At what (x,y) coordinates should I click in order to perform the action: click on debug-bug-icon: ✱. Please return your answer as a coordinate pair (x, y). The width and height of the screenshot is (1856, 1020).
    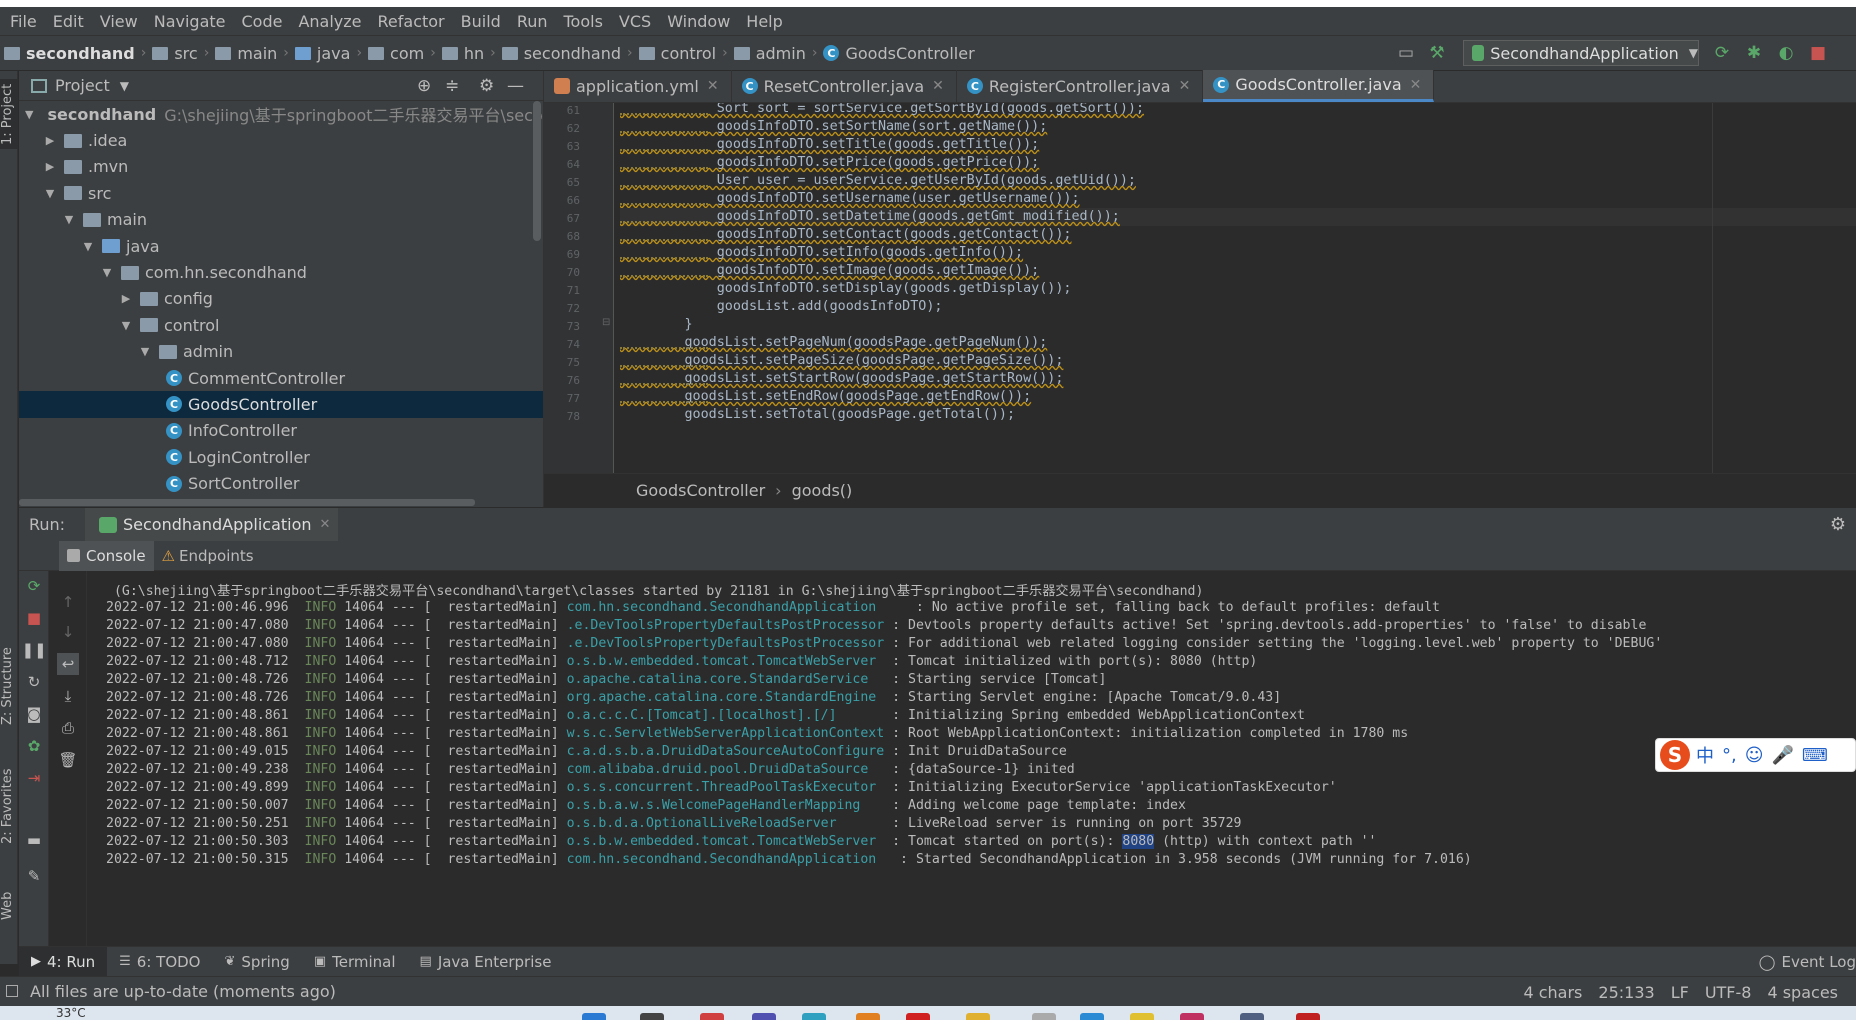
    Looking at the image, I should click on (1754, 53).